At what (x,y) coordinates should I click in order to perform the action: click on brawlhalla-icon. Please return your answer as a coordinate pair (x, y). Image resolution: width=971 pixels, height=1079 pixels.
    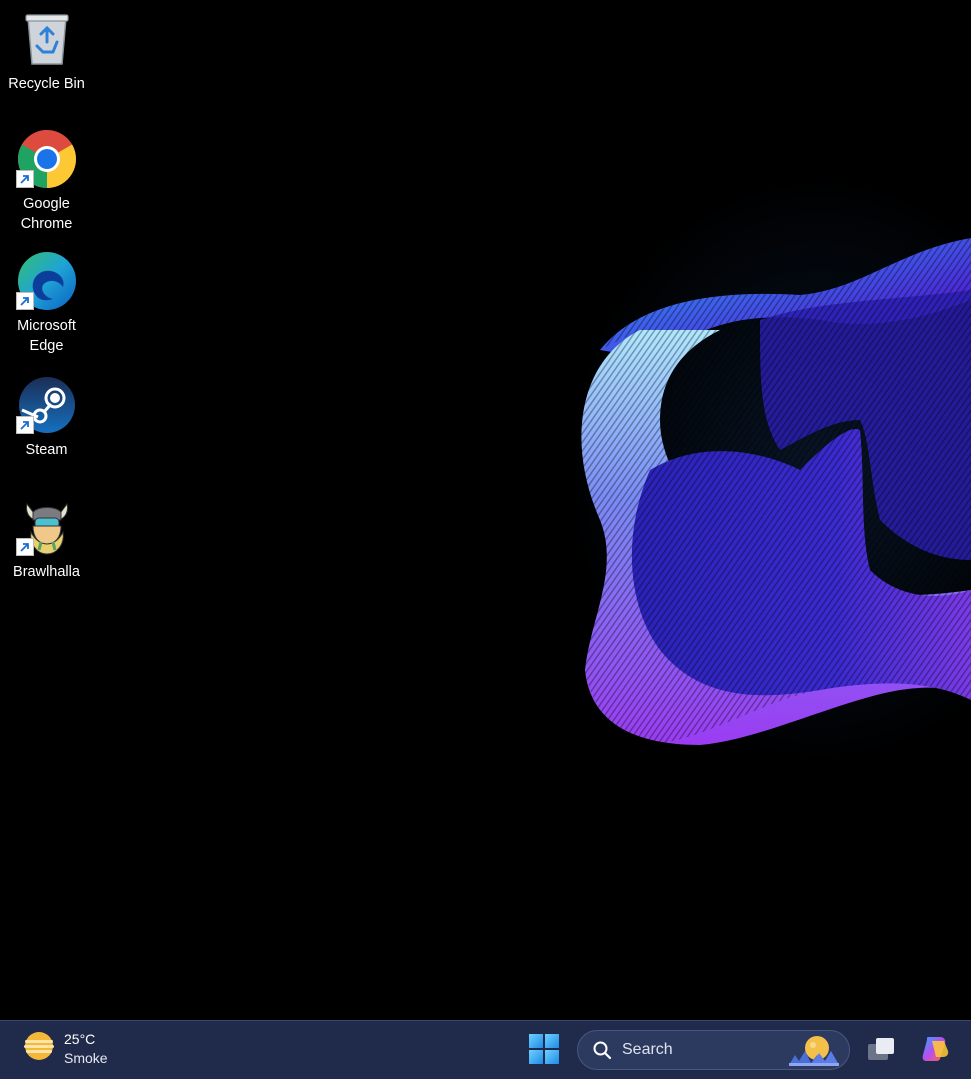
    Looking at the image, I should click on (46, 527).